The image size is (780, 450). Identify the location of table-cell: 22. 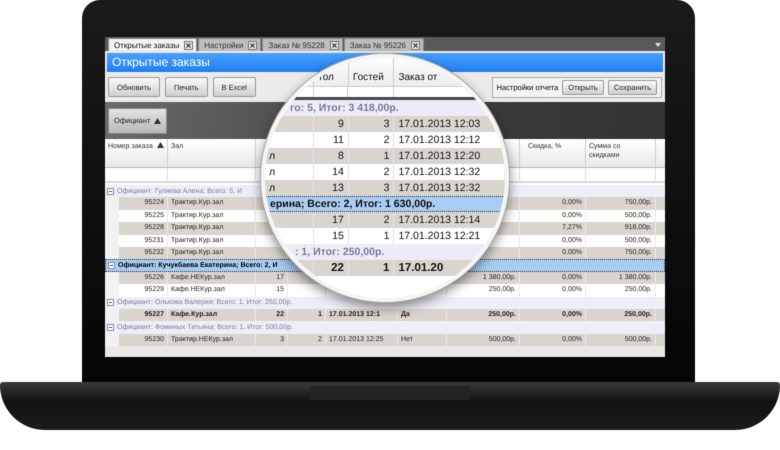
(331, 268).